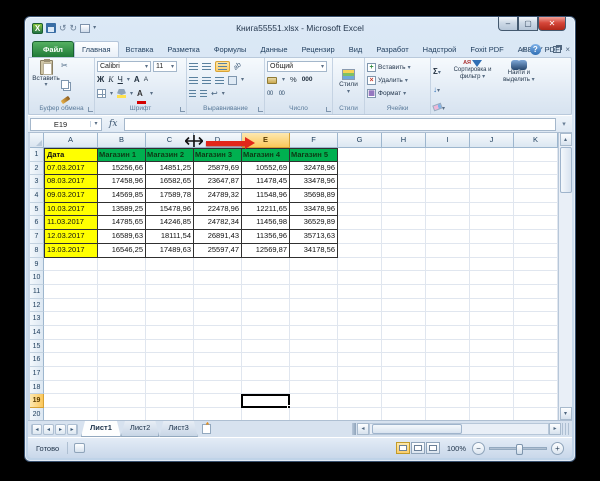  What do you see at coordinates (218, 291) in the screenshot?
I see `cell-D11` at bounding box center [218, 291].